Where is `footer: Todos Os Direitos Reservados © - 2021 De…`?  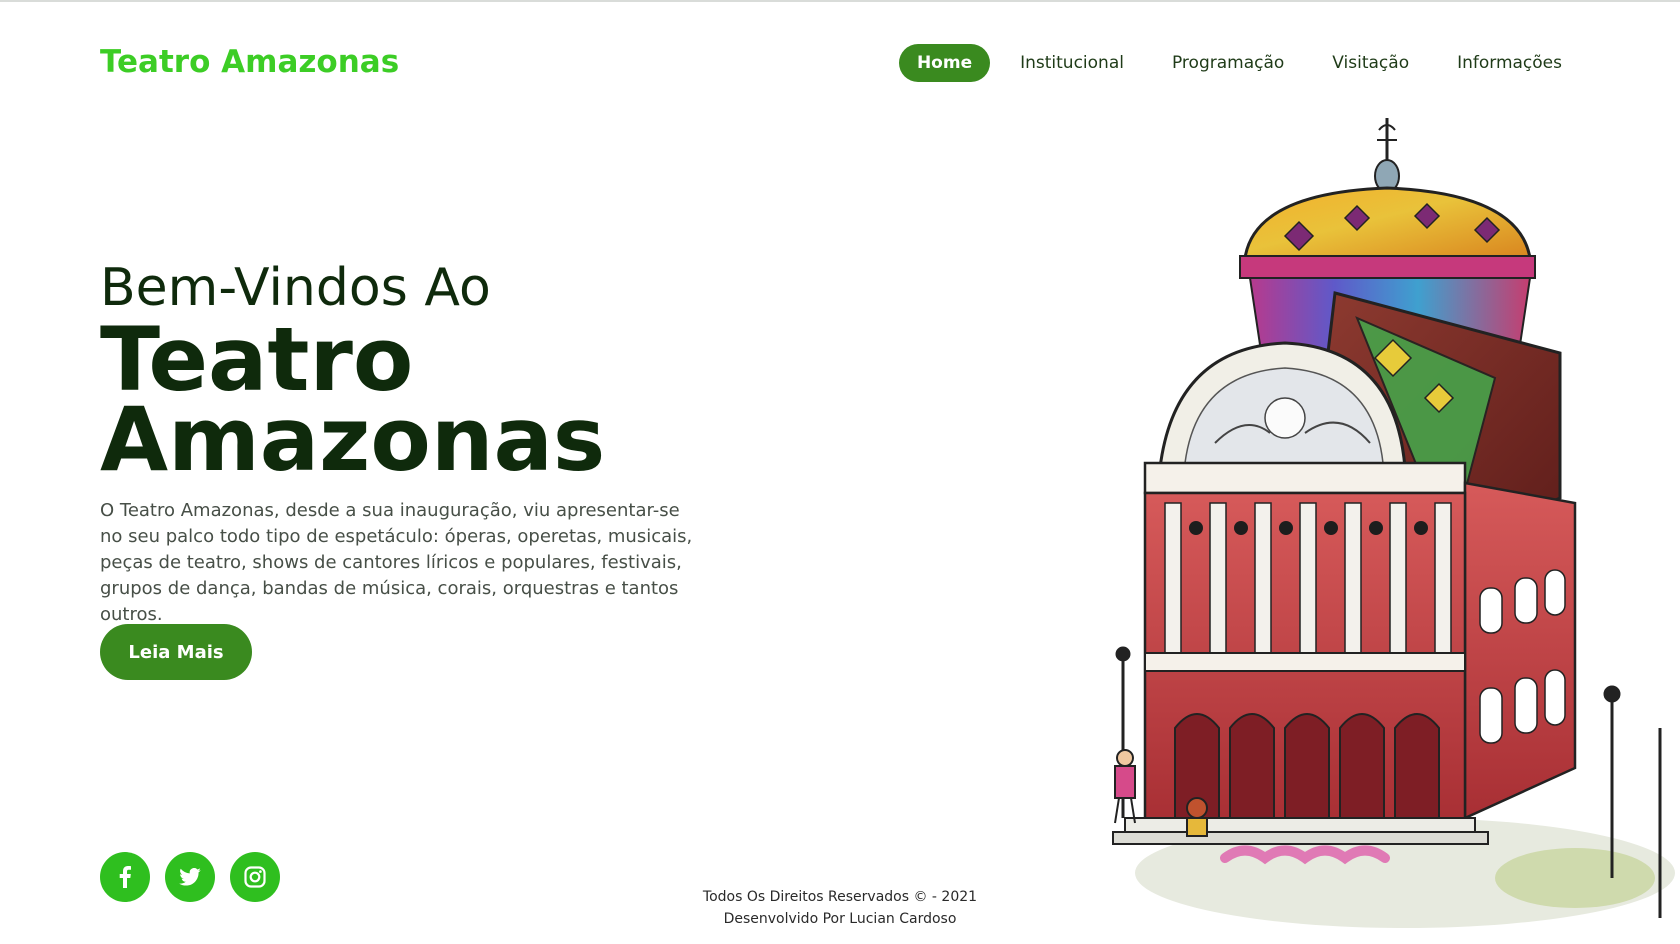
footer: Todos Os Direitos Reservados © - 2021 De… is located at coordinates (840, 908).